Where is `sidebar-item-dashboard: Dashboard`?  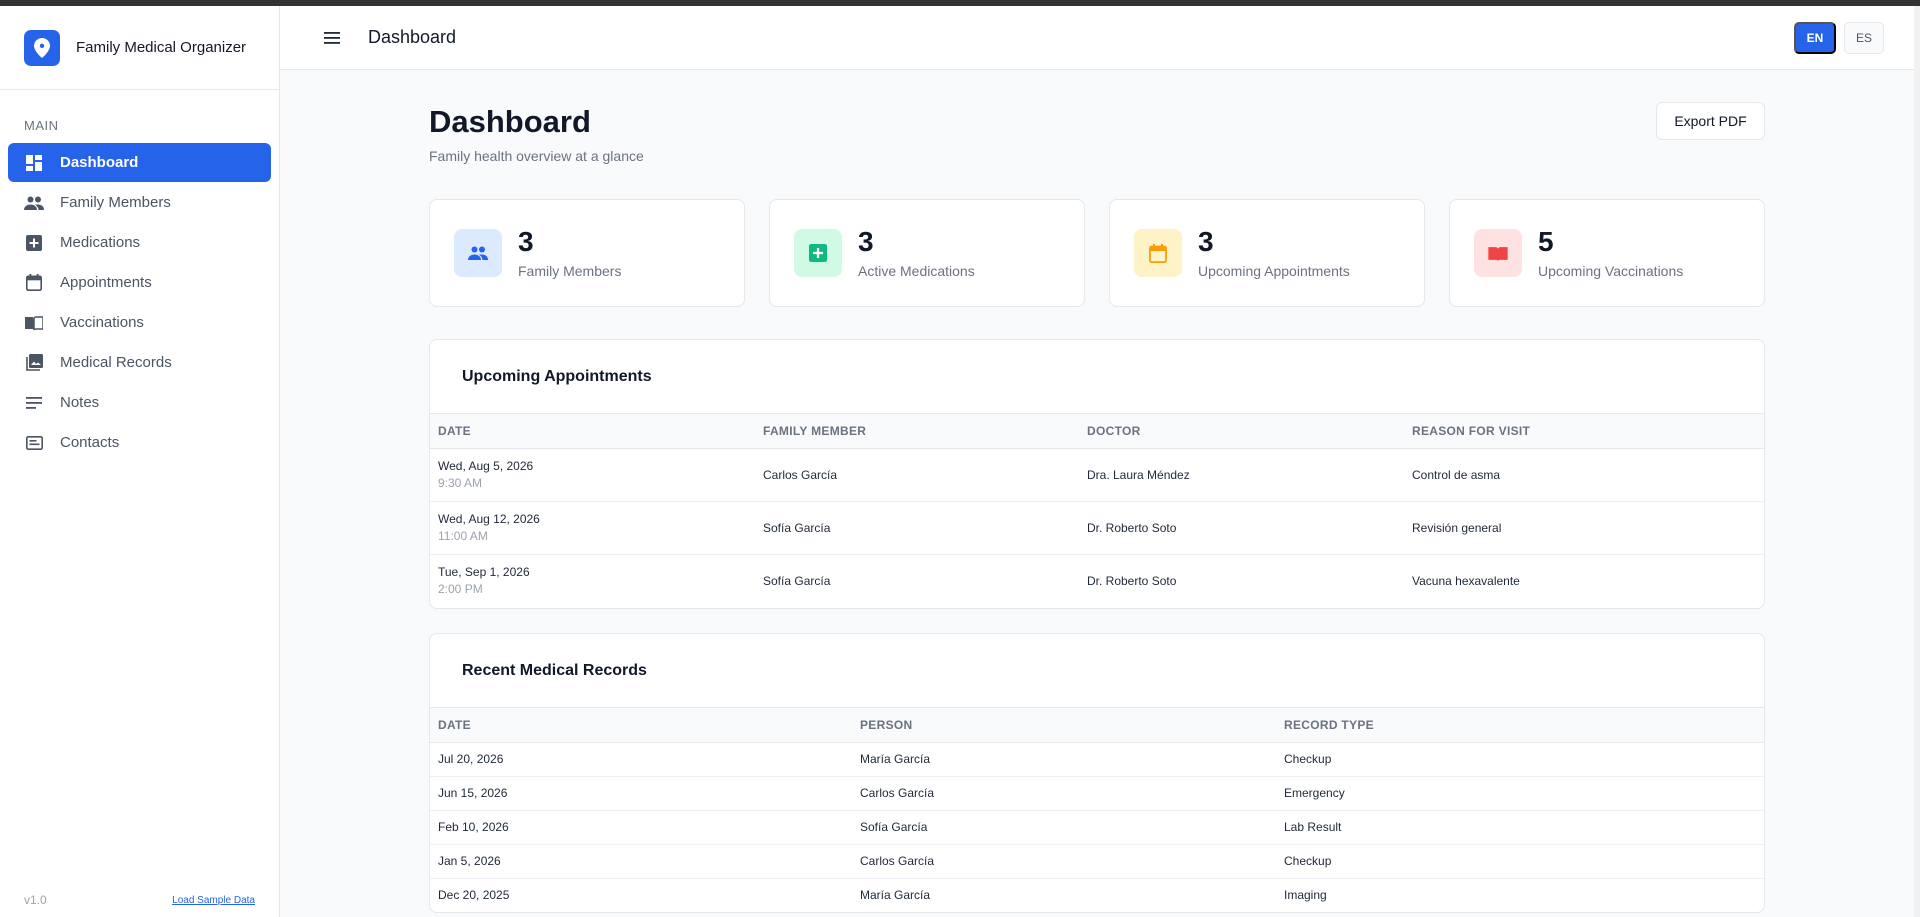 sidebar-item-dashboard: Dashboard is located at coordinates (139, 162).